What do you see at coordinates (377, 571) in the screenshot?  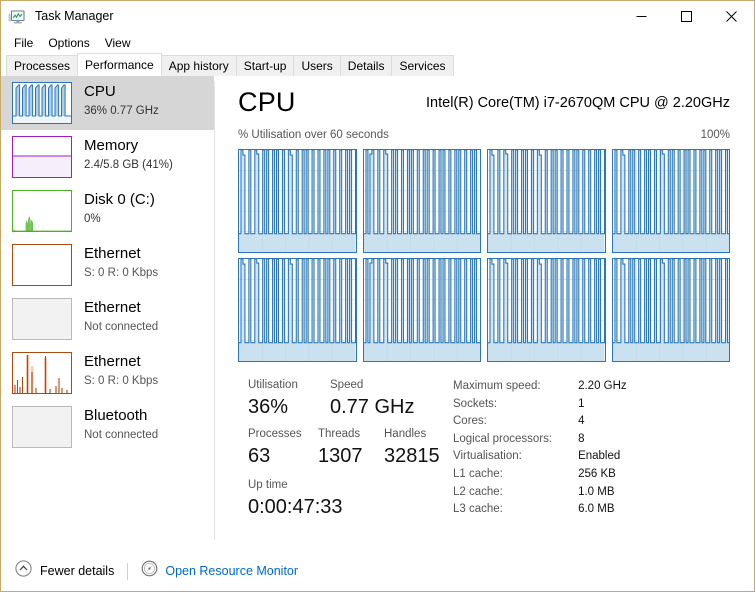 I see `status-bar: Fewer details Open Resource Monitor` at bounding box center [377, 571].